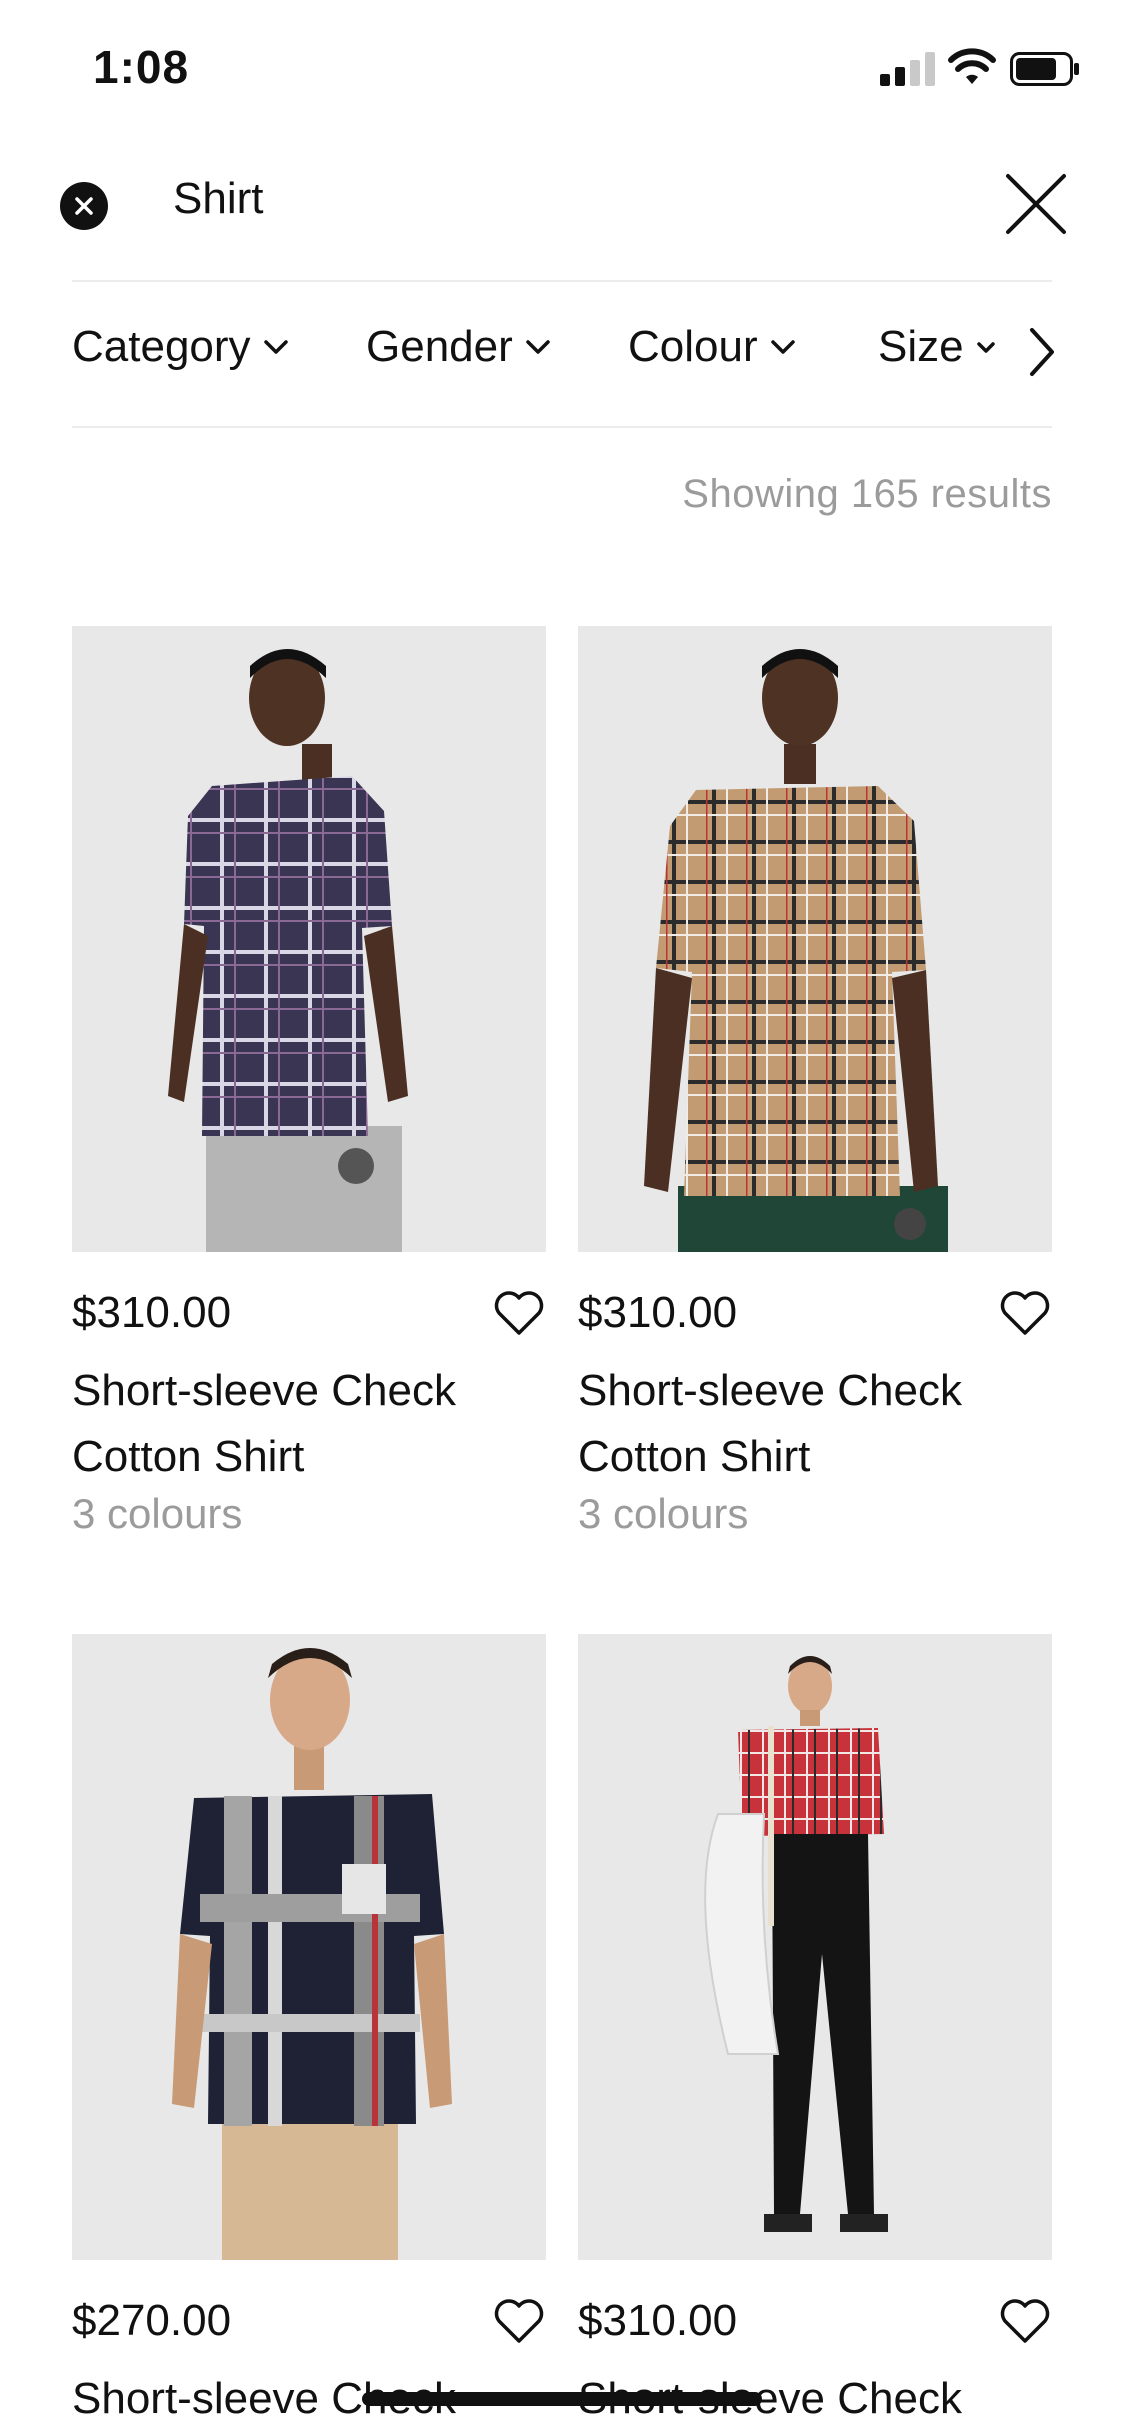  I want to click on filter-category: Category, so click(180, 347).